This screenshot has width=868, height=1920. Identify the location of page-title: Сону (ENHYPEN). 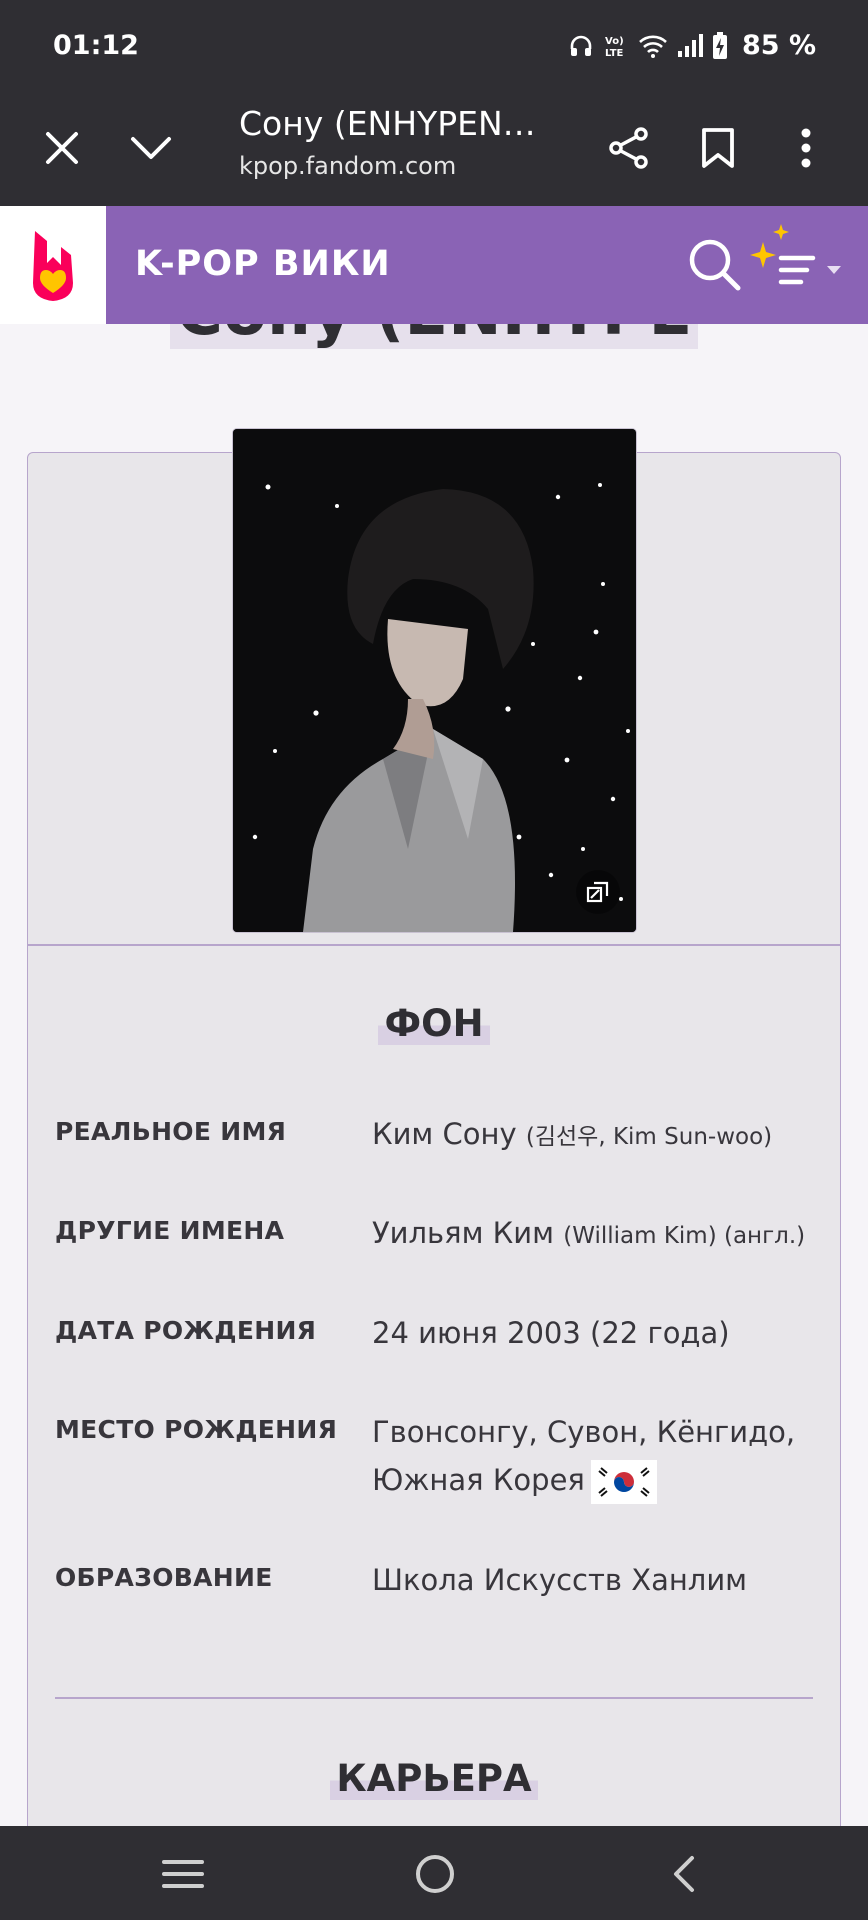
(434, 336).